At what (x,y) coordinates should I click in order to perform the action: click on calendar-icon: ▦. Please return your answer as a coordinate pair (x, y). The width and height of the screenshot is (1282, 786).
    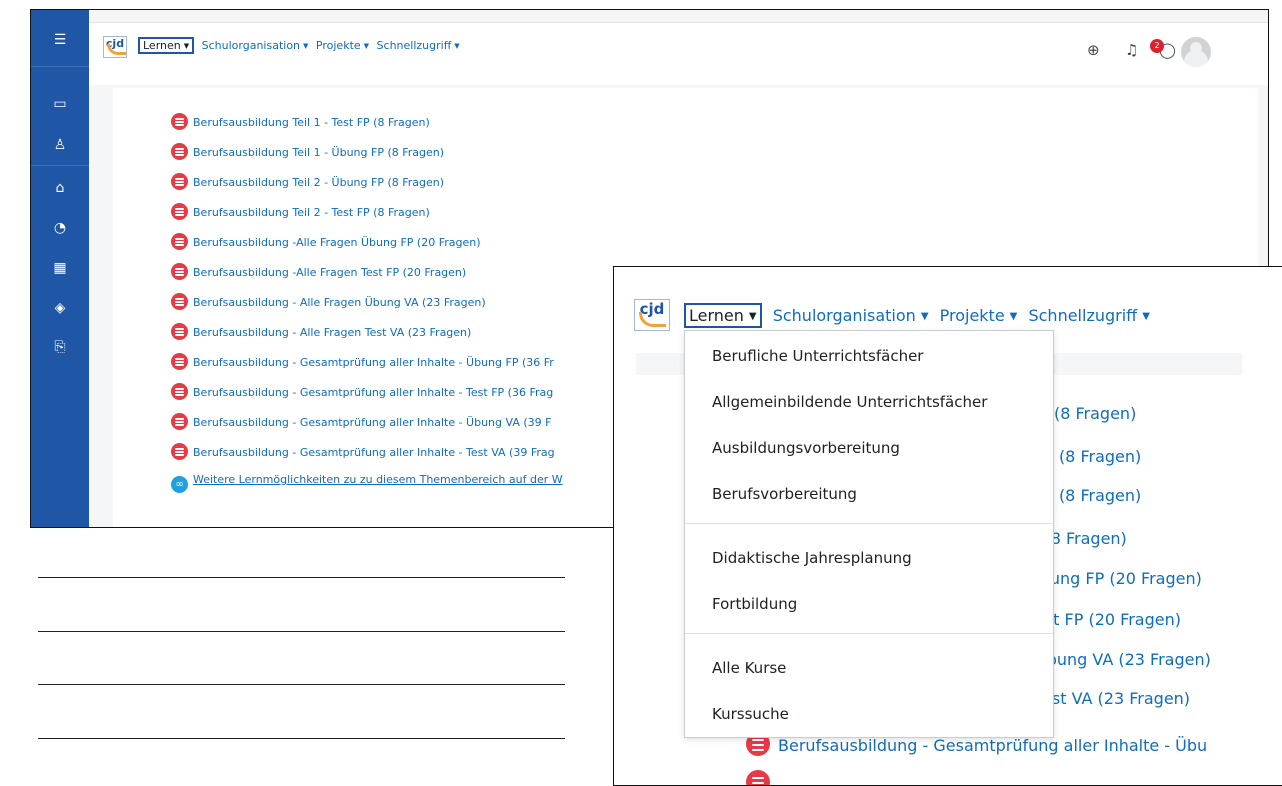
    Looking at the image, I should click on (60, 268).